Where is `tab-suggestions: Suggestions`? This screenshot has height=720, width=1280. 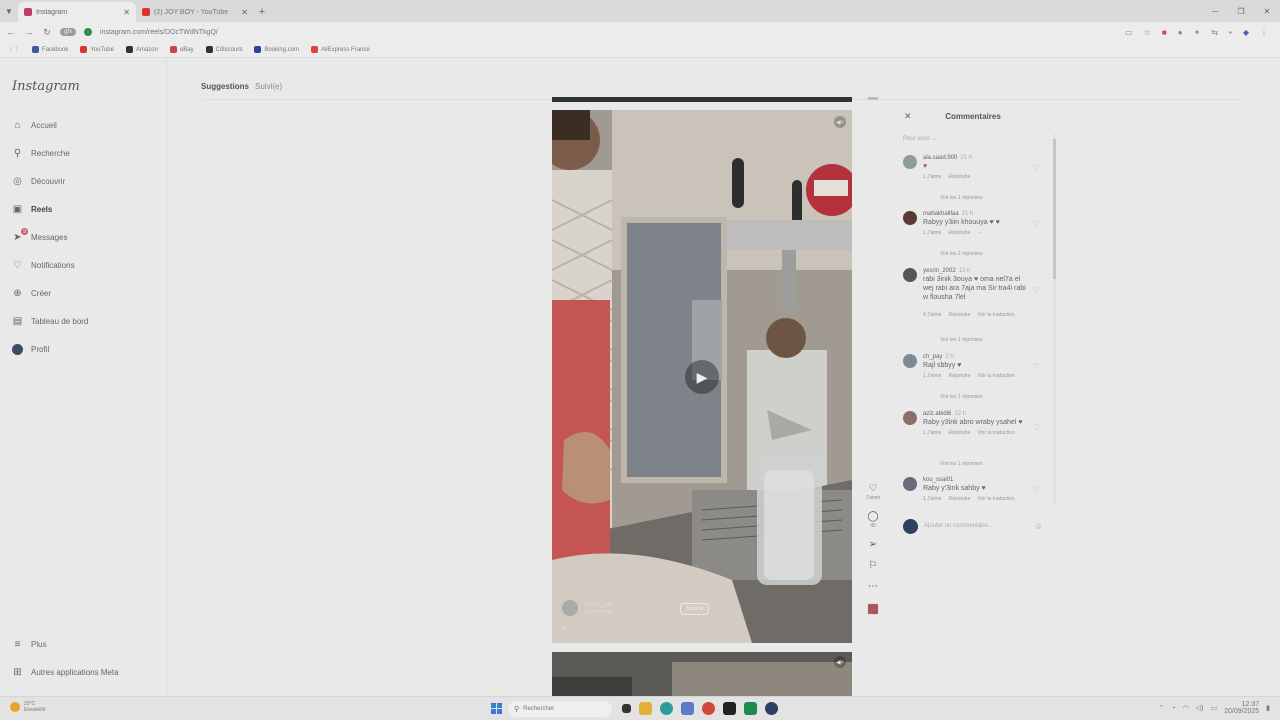
tab-suggestions: Suggestions is located at coordinates (225, 86).